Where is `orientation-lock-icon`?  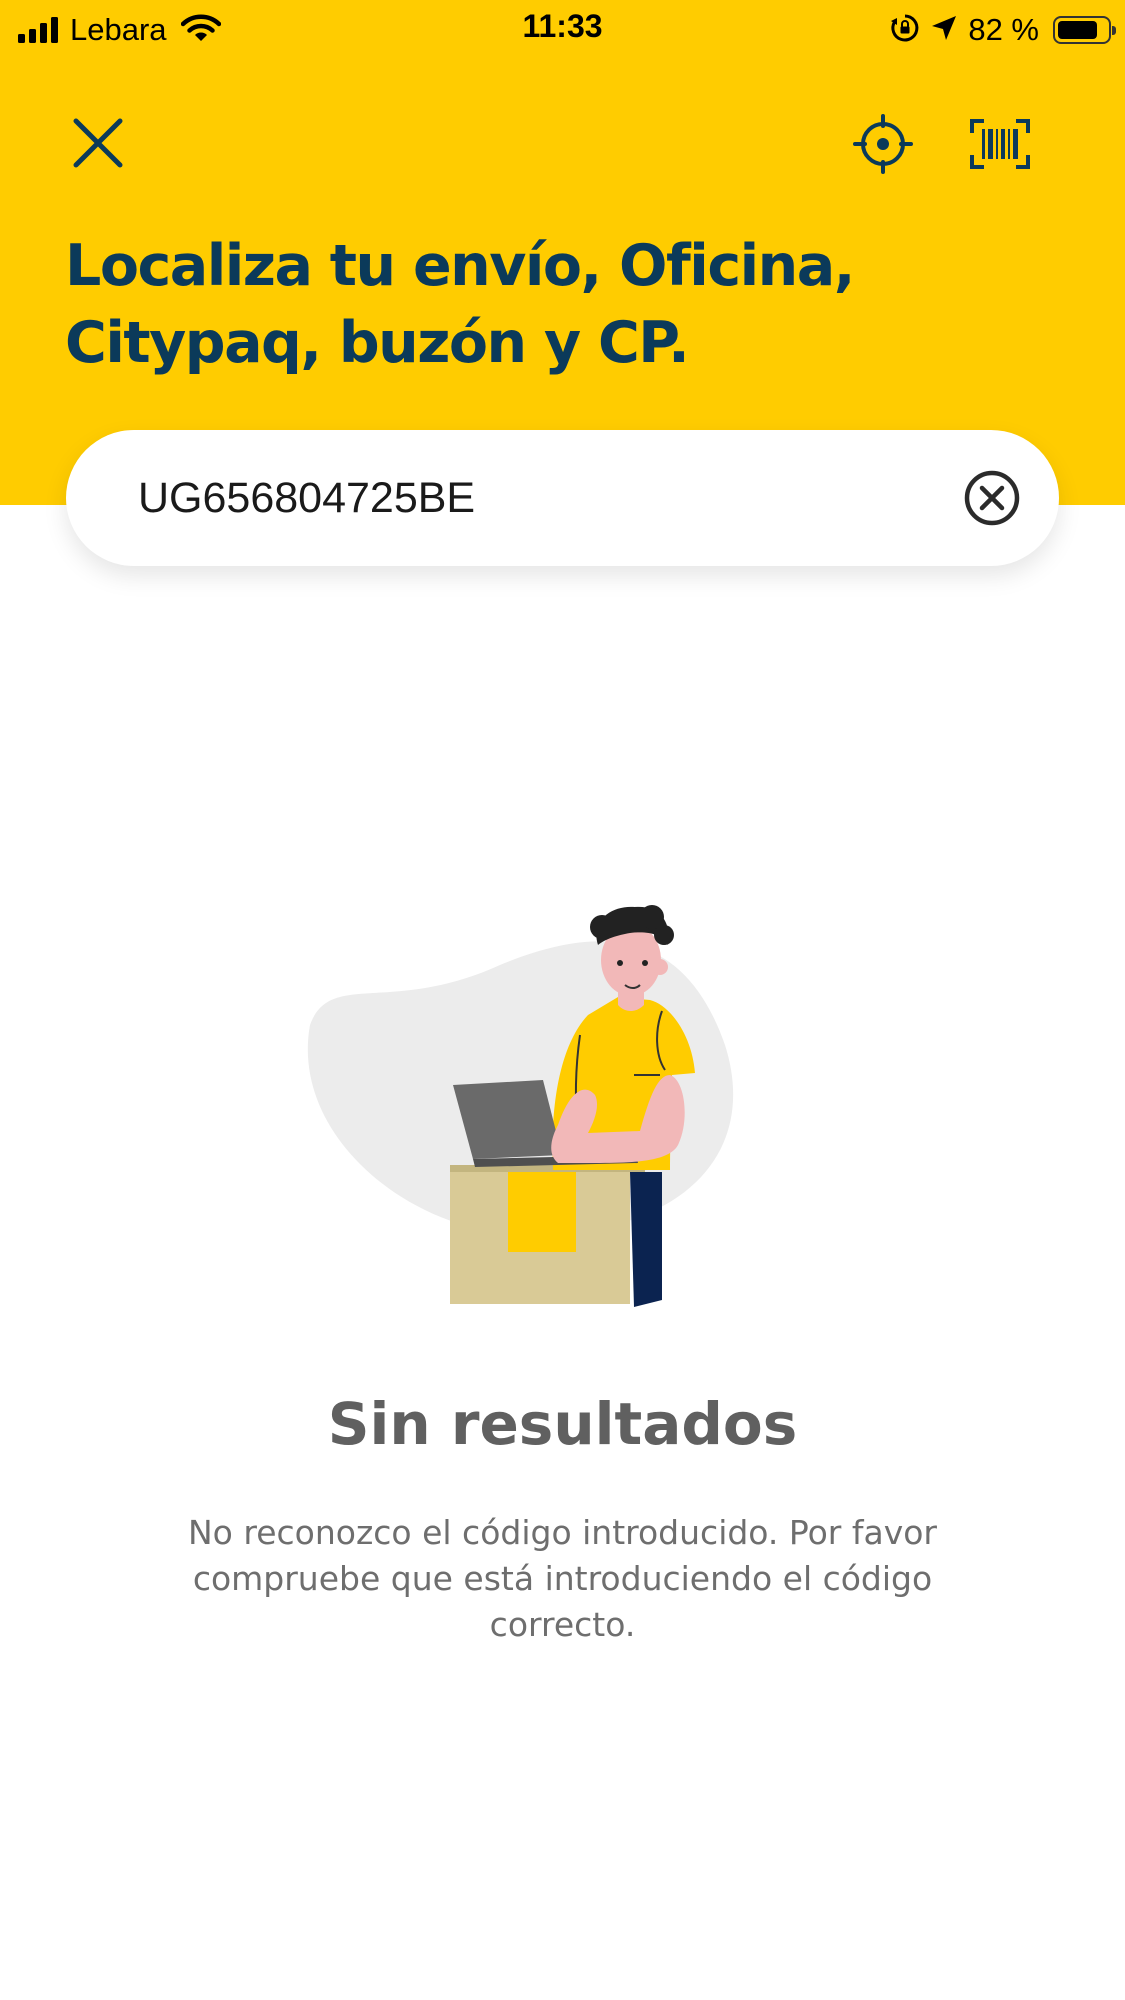 orientation-lock-icon is located at coordinates (905, 30).